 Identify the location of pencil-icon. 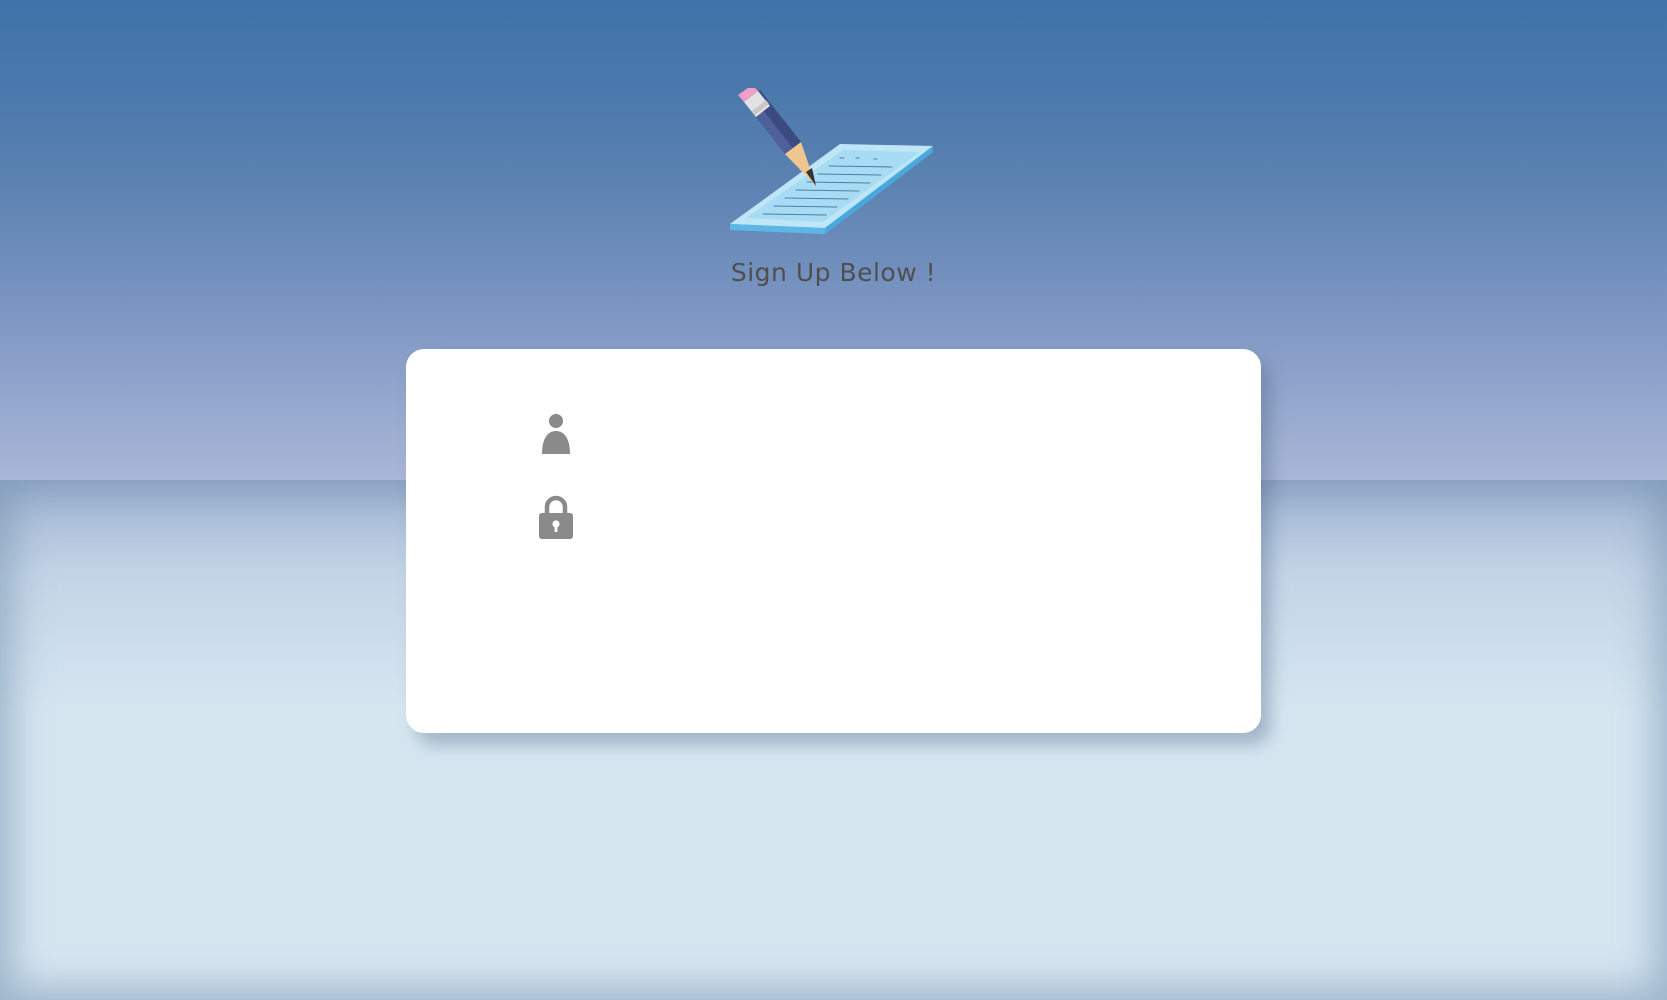
(777, 137).